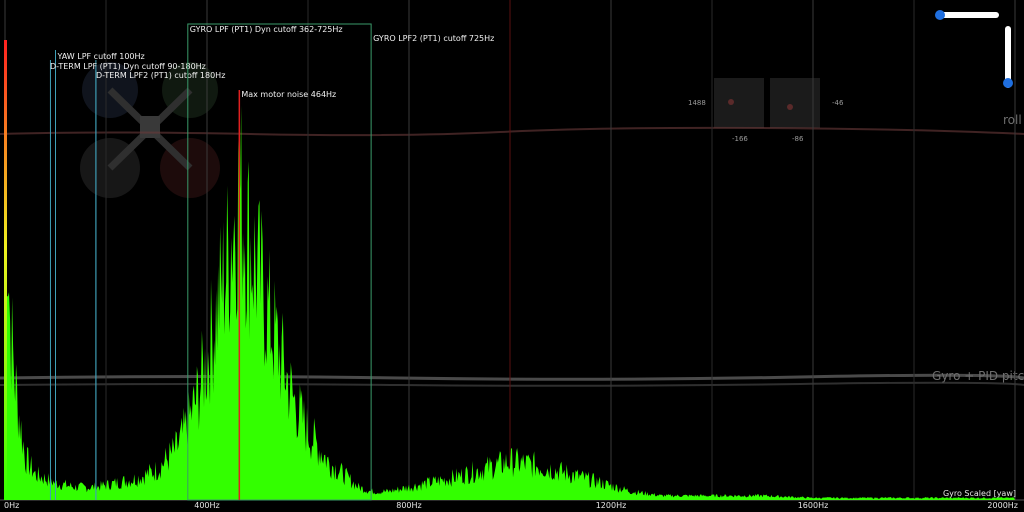  I want to click on zoom-slider-horizontal, so click(967, 15).